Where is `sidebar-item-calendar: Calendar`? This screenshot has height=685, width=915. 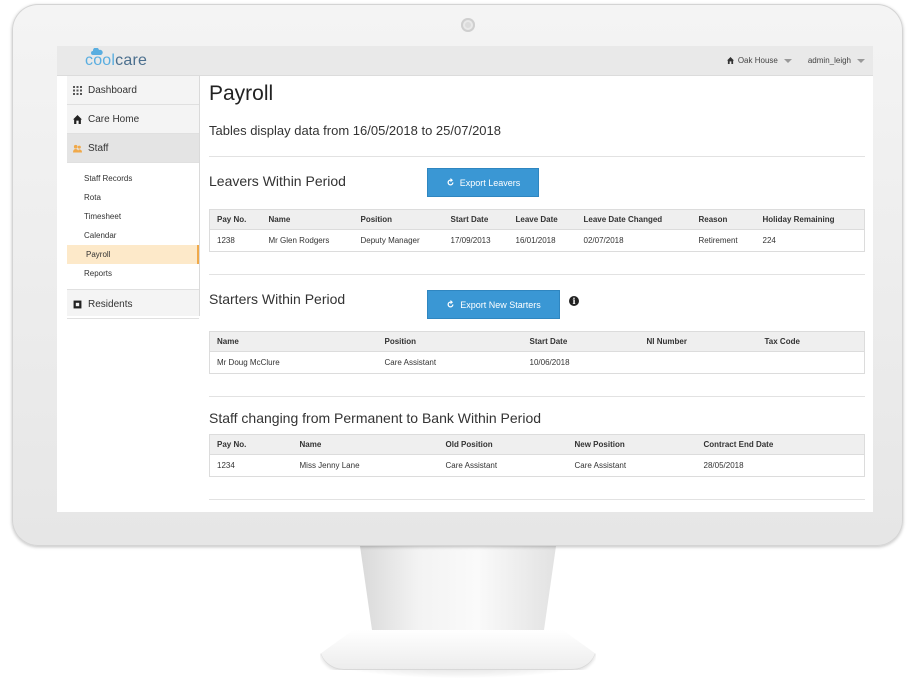
sidebar-item-calendar: Calendar is located at coordinates (133, 235).